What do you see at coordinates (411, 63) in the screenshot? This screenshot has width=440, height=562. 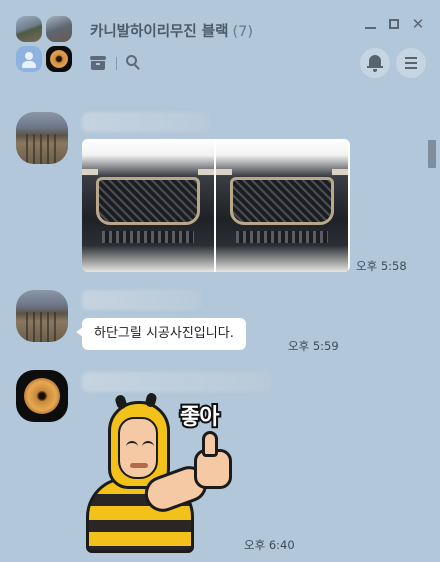 I see `menu-button` at bounding box center [411, 63].